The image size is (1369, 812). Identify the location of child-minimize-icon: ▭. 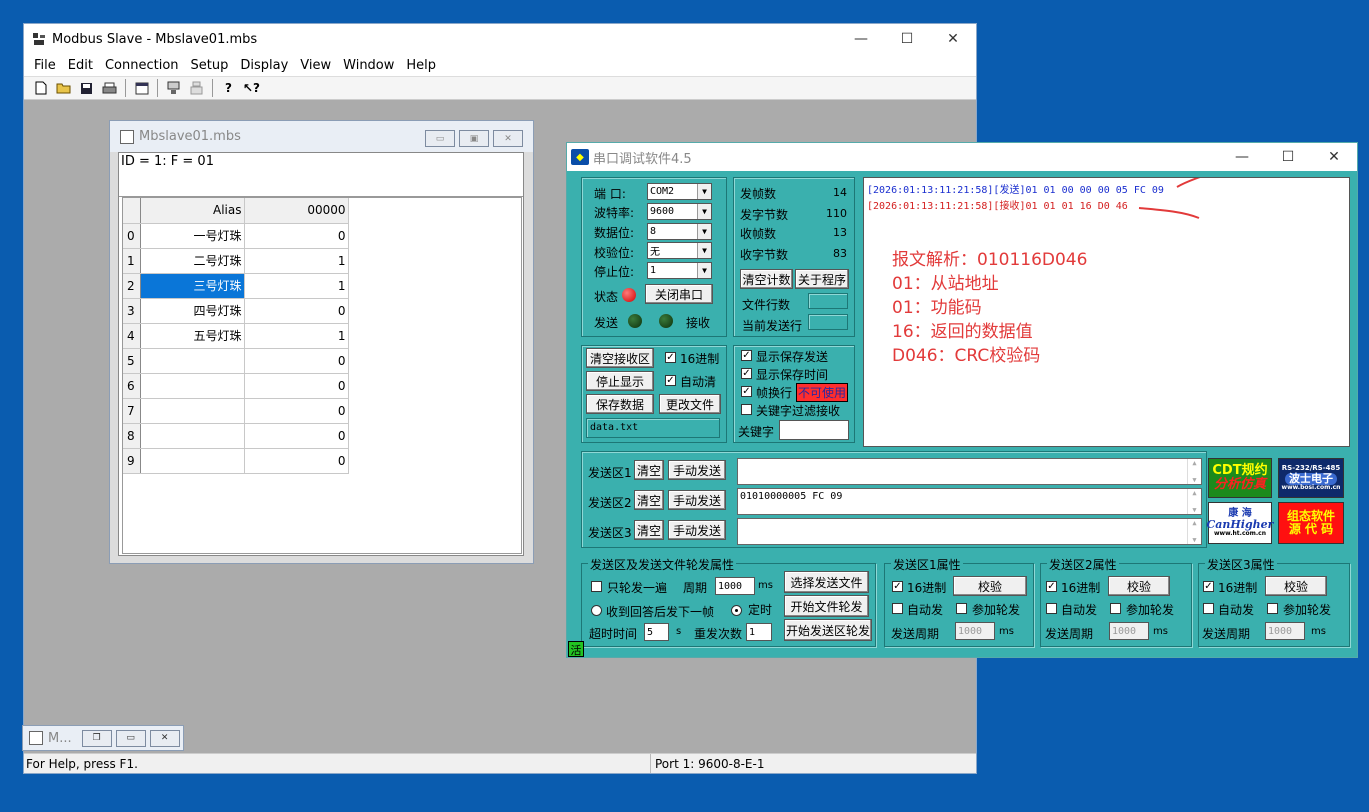
(440, 138).